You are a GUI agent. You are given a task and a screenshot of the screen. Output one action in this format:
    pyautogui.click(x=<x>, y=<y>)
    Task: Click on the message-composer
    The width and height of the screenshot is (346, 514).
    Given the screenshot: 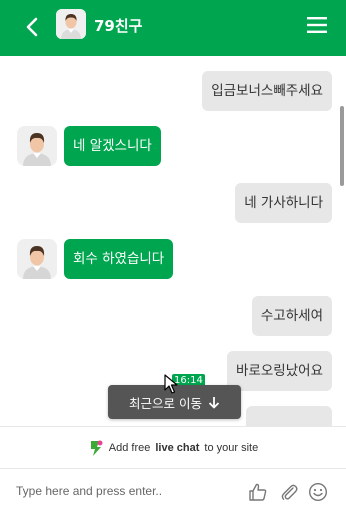 What is the action you would take?
    pyautogui.click(x=173, y=491)
    